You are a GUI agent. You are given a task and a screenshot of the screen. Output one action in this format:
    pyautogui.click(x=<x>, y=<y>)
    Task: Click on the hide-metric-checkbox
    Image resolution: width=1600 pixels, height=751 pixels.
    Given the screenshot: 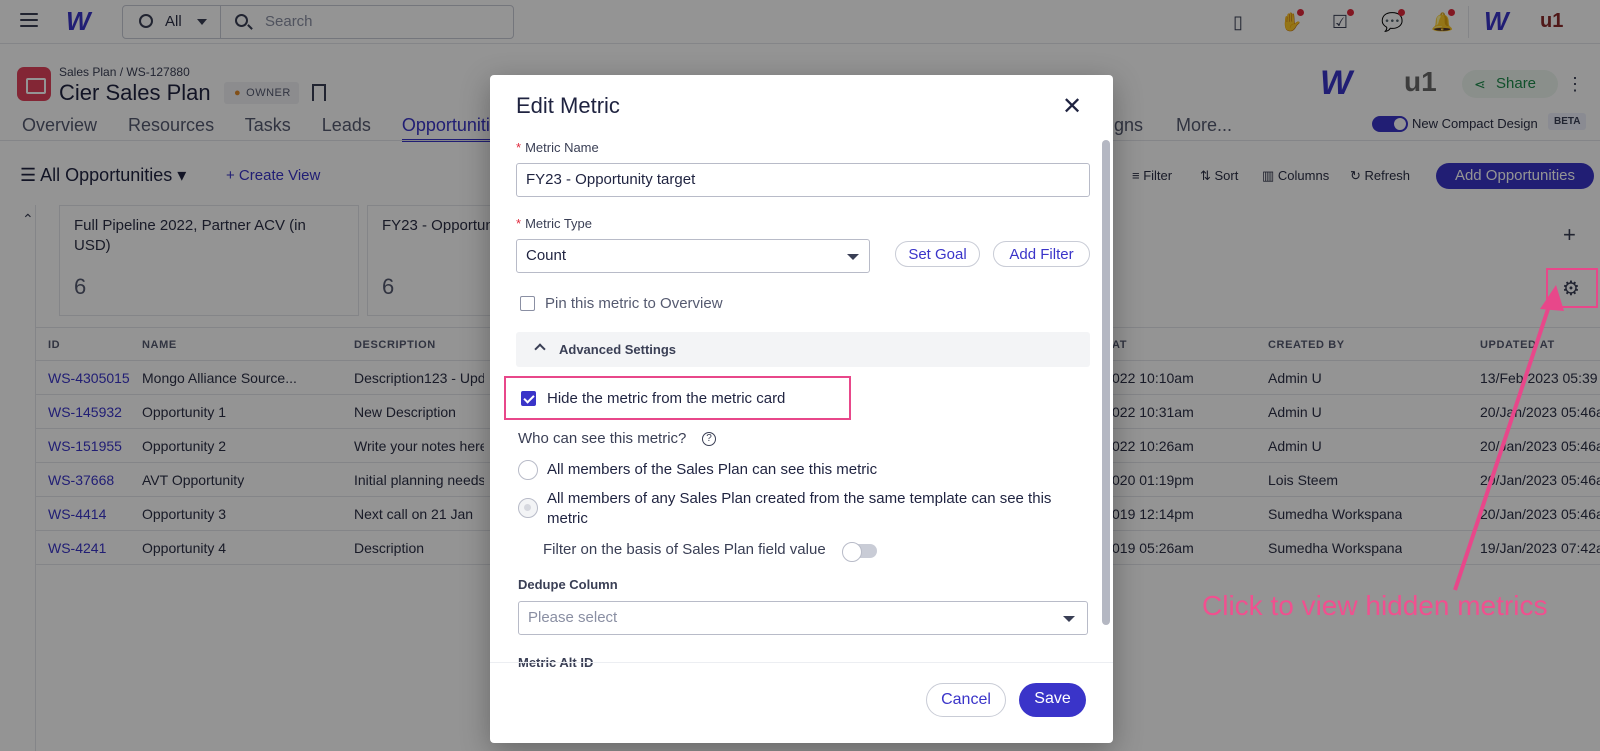 What is the action you would take?
    pyautogui.click(x=528, y=398)
    